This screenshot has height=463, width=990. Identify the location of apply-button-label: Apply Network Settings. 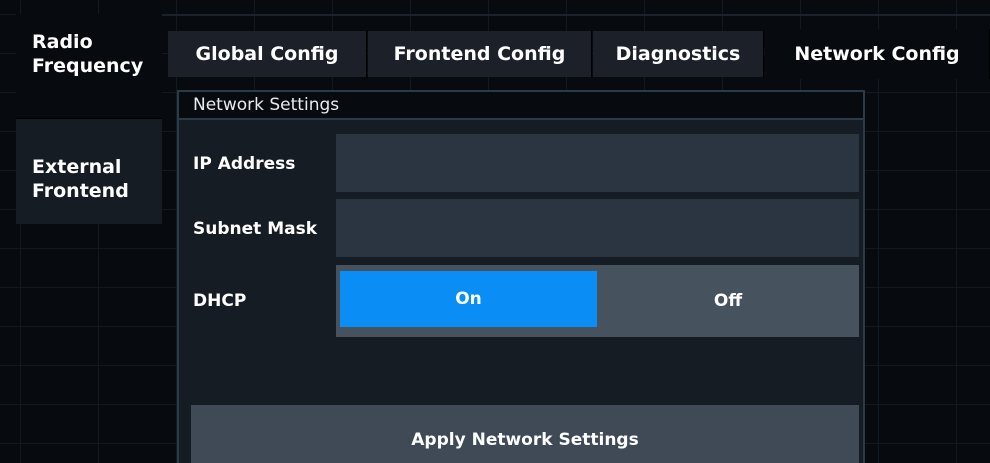
(525, 440).